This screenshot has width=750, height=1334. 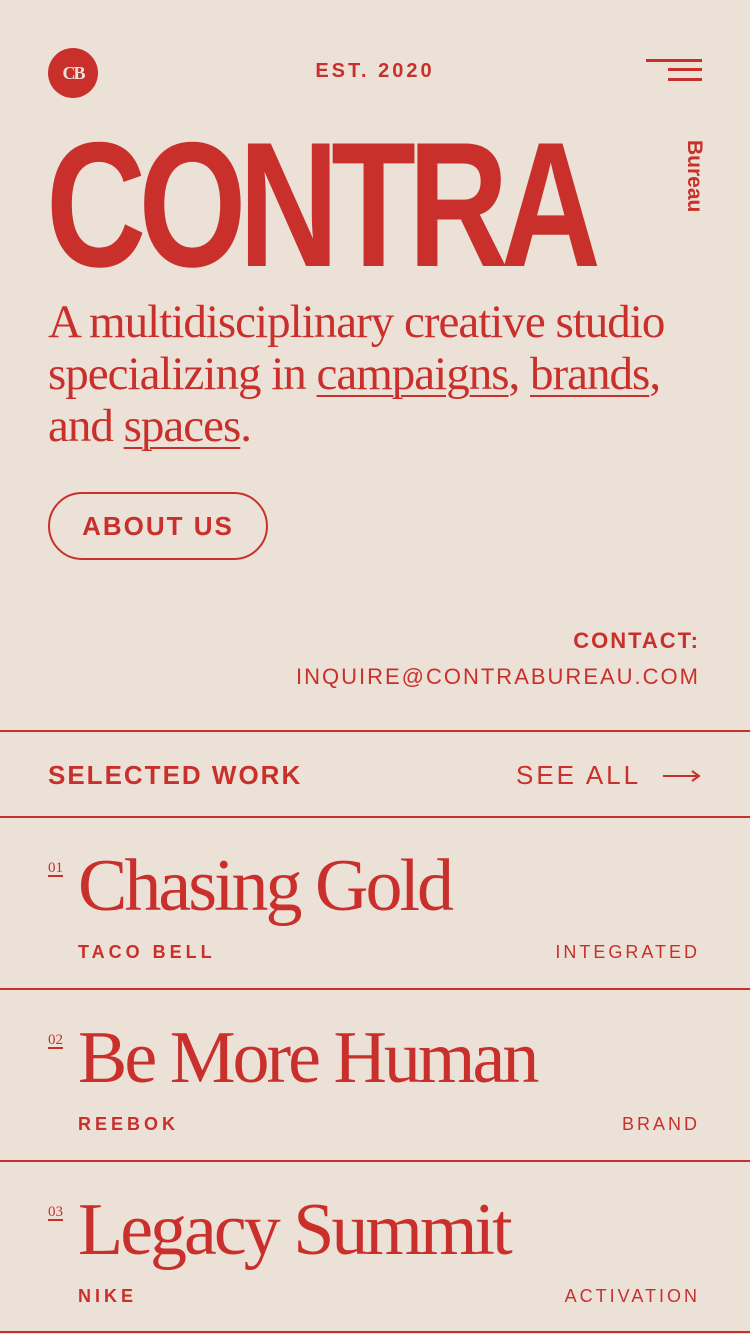 I want to click on arrow-right-icon, so click(x=682, y=775).